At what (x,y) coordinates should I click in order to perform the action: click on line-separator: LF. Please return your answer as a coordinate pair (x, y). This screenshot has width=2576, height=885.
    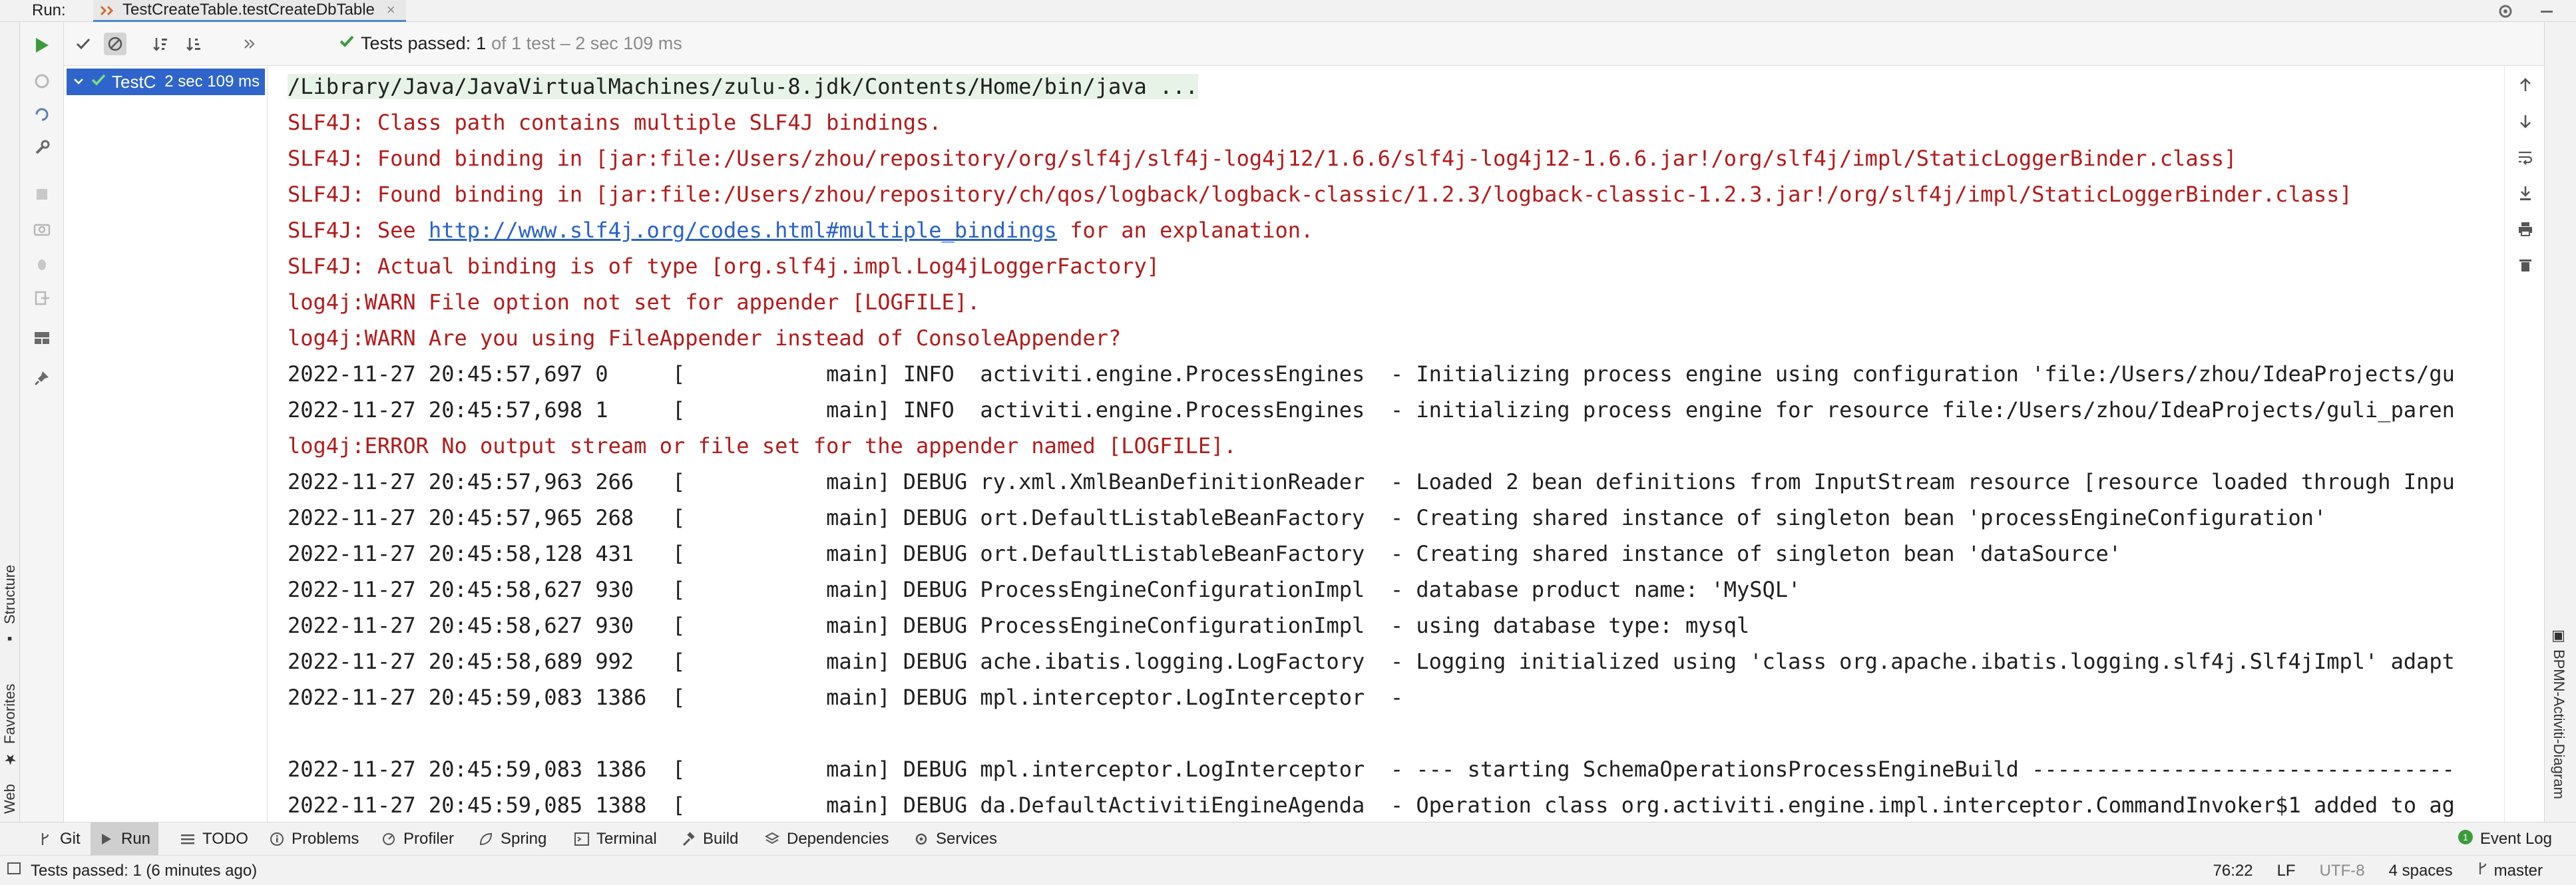
    Looking at the image, I should click on (2286, 871).